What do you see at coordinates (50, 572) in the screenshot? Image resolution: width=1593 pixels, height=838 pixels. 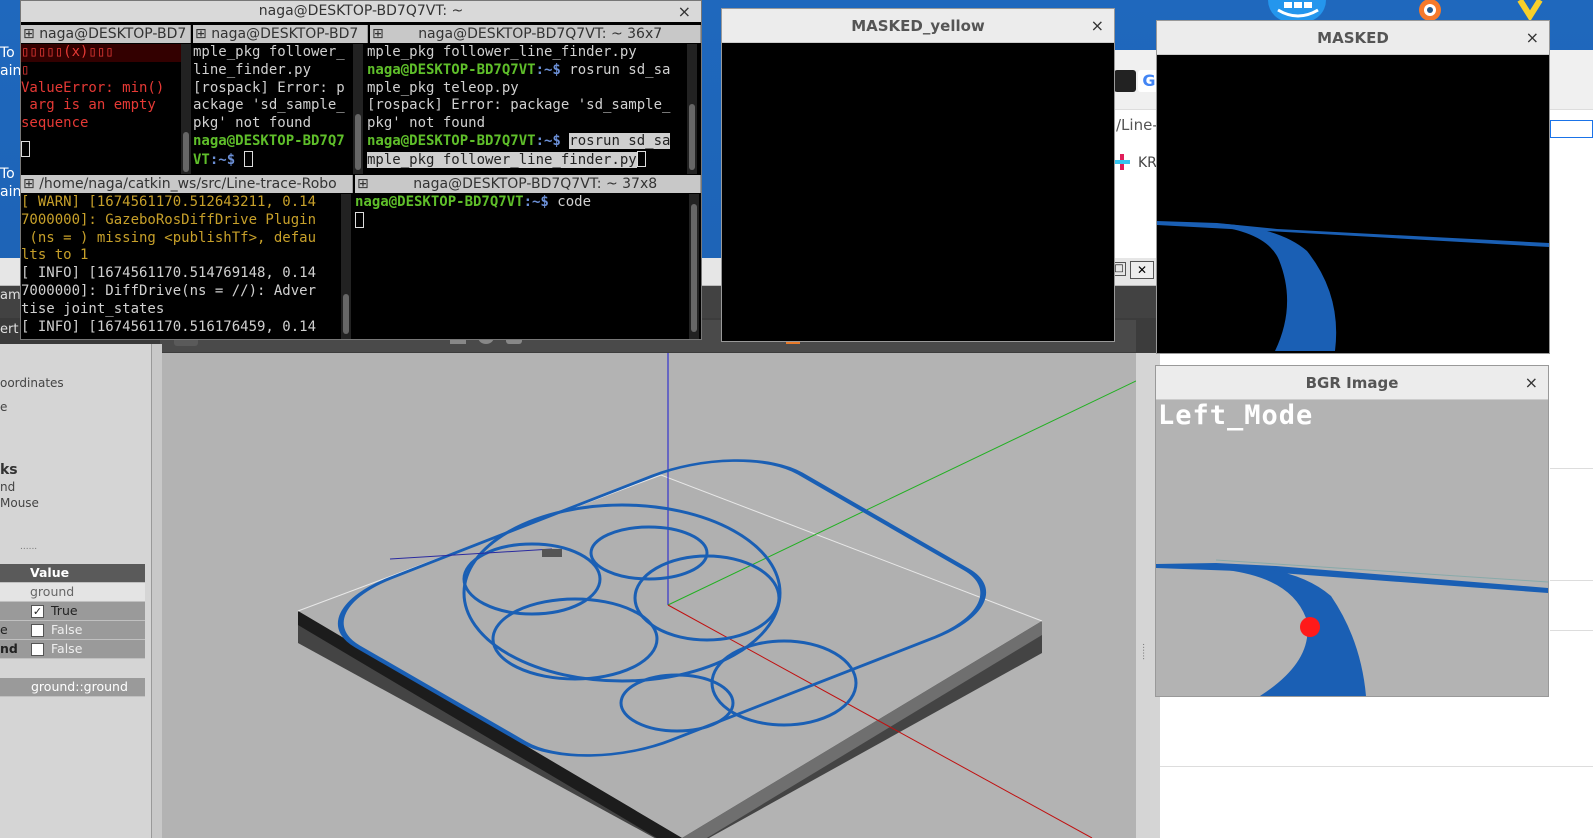 I see `property-header-value: Value` at bounding box center [50, 572].